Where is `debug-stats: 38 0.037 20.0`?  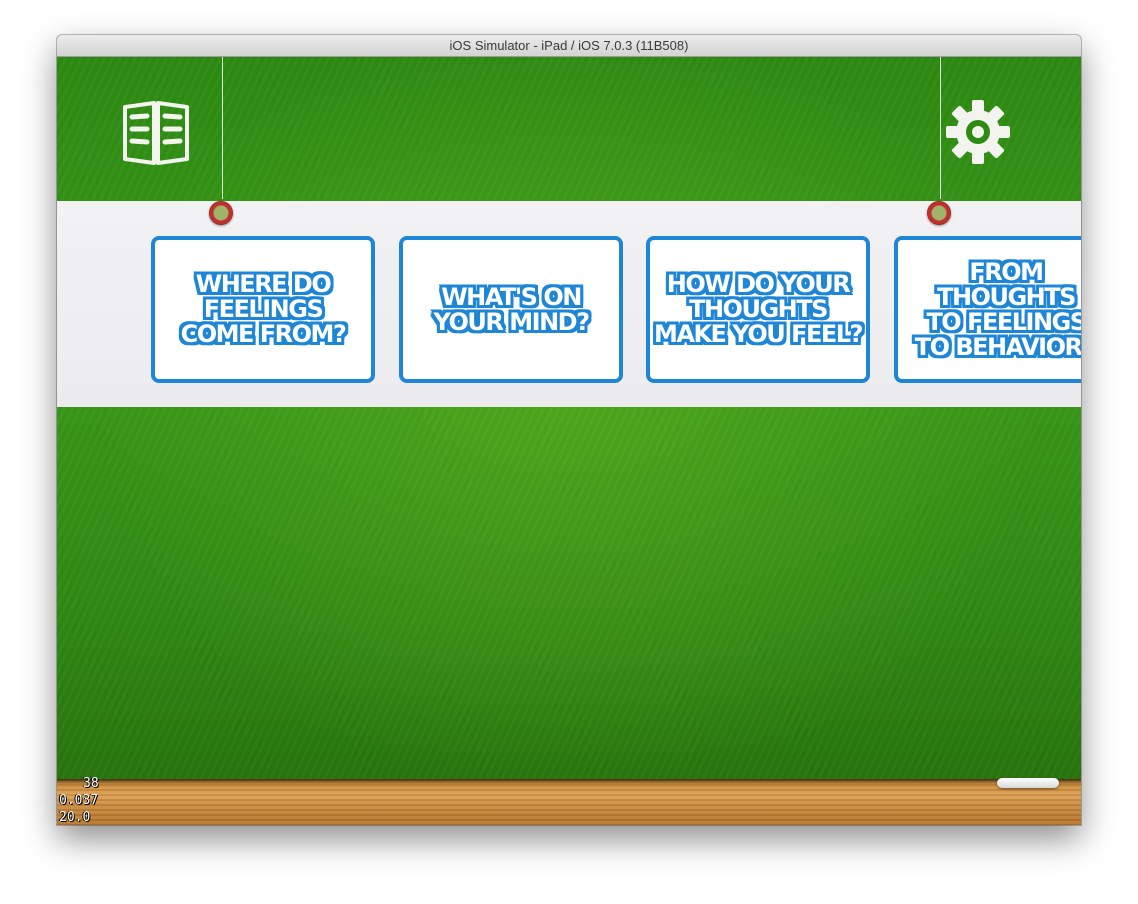 debug-stats: 38 0.037 20.0 is located at coordinates (79, 800).